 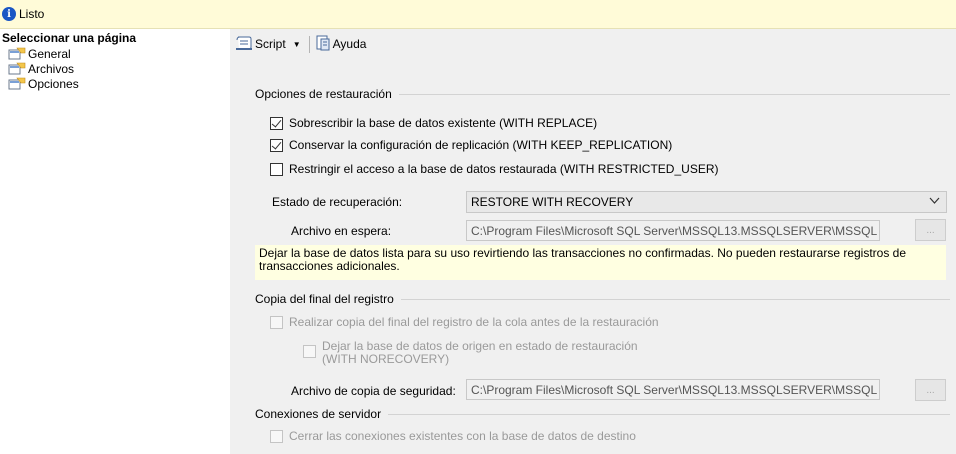 What do you see at coordinates (309, 44) in the screenshot?
I see `toolbar-separator` at bounding box center [309, 44].